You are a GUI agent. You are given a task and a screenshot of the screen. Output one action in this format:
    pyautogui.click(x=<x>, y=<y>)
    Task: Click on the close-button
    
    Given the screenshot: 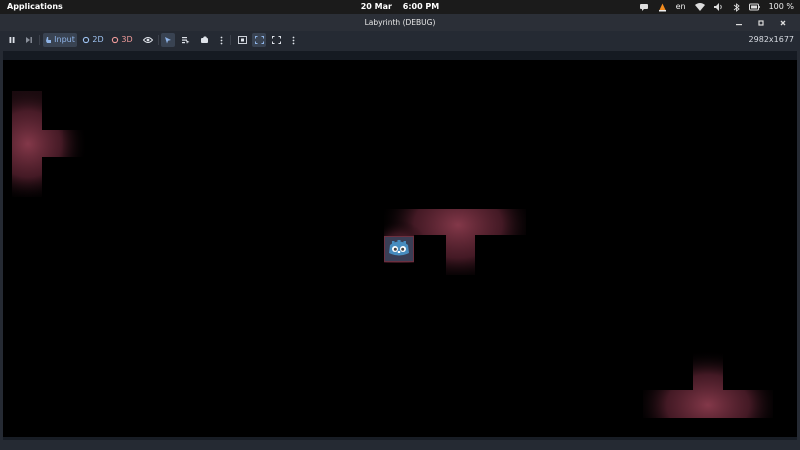 What is the action you would take?
    pyautogui.click(x=783, y=23)
    